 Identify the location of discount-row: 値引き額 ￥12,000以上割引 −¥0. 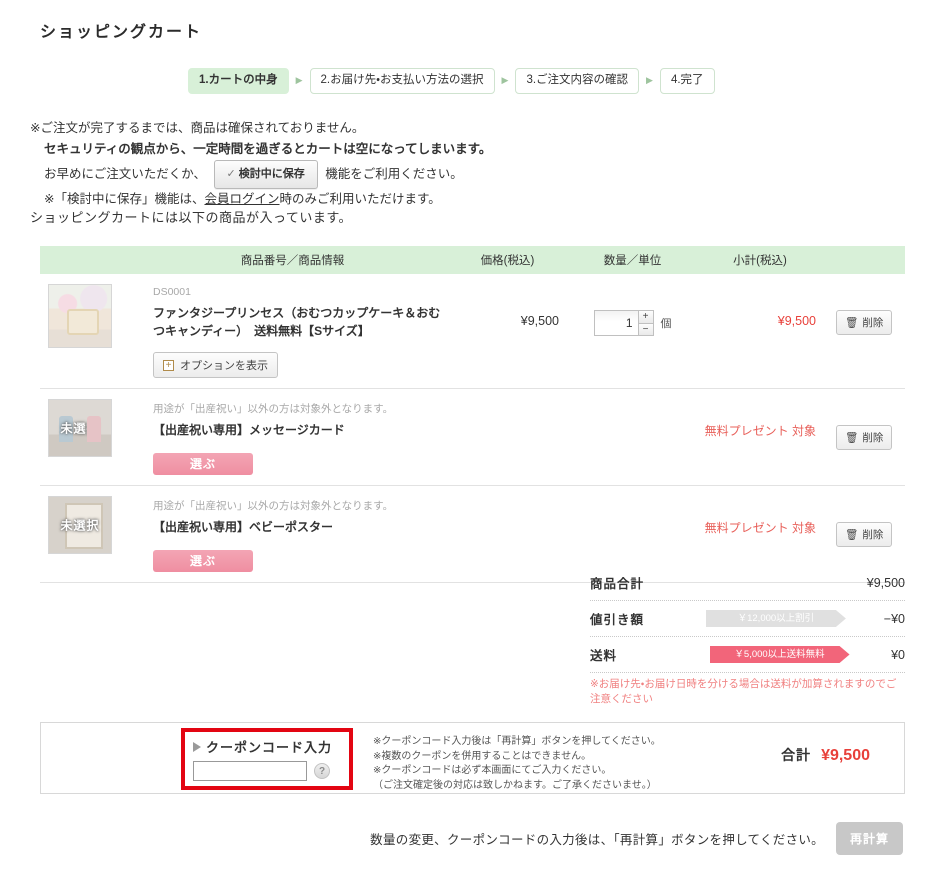
(747, 619).